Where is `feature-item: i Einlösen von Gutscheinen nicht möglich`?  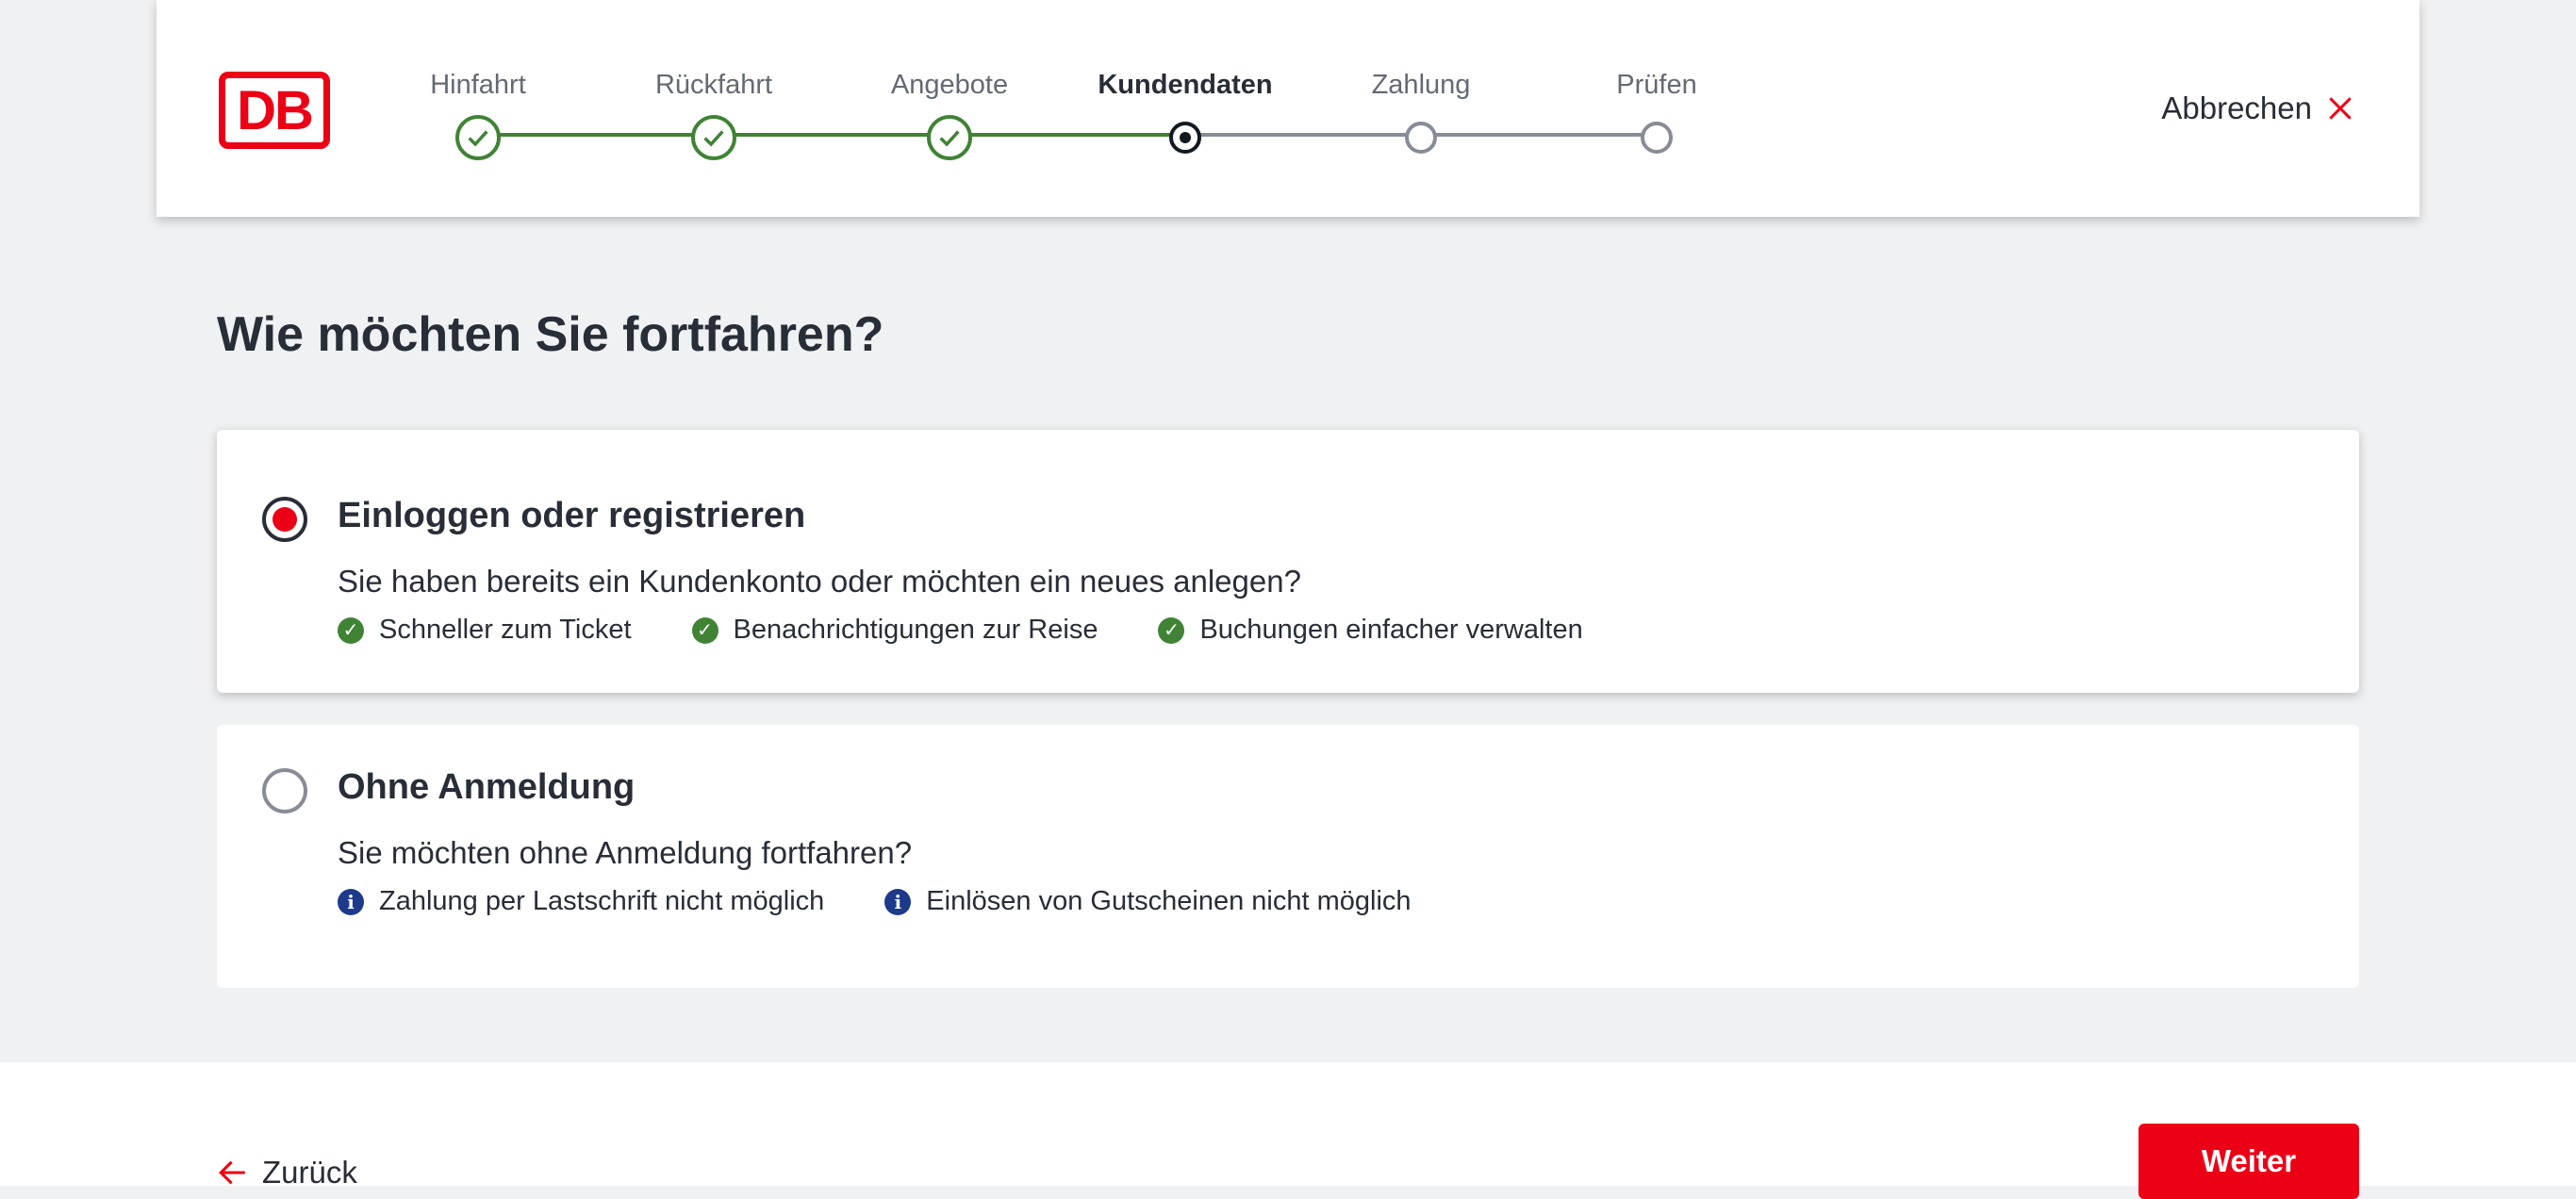 feature-item: i Einlösen von Gutscheinen nicht möglich is located at coordinates (1148, 901).